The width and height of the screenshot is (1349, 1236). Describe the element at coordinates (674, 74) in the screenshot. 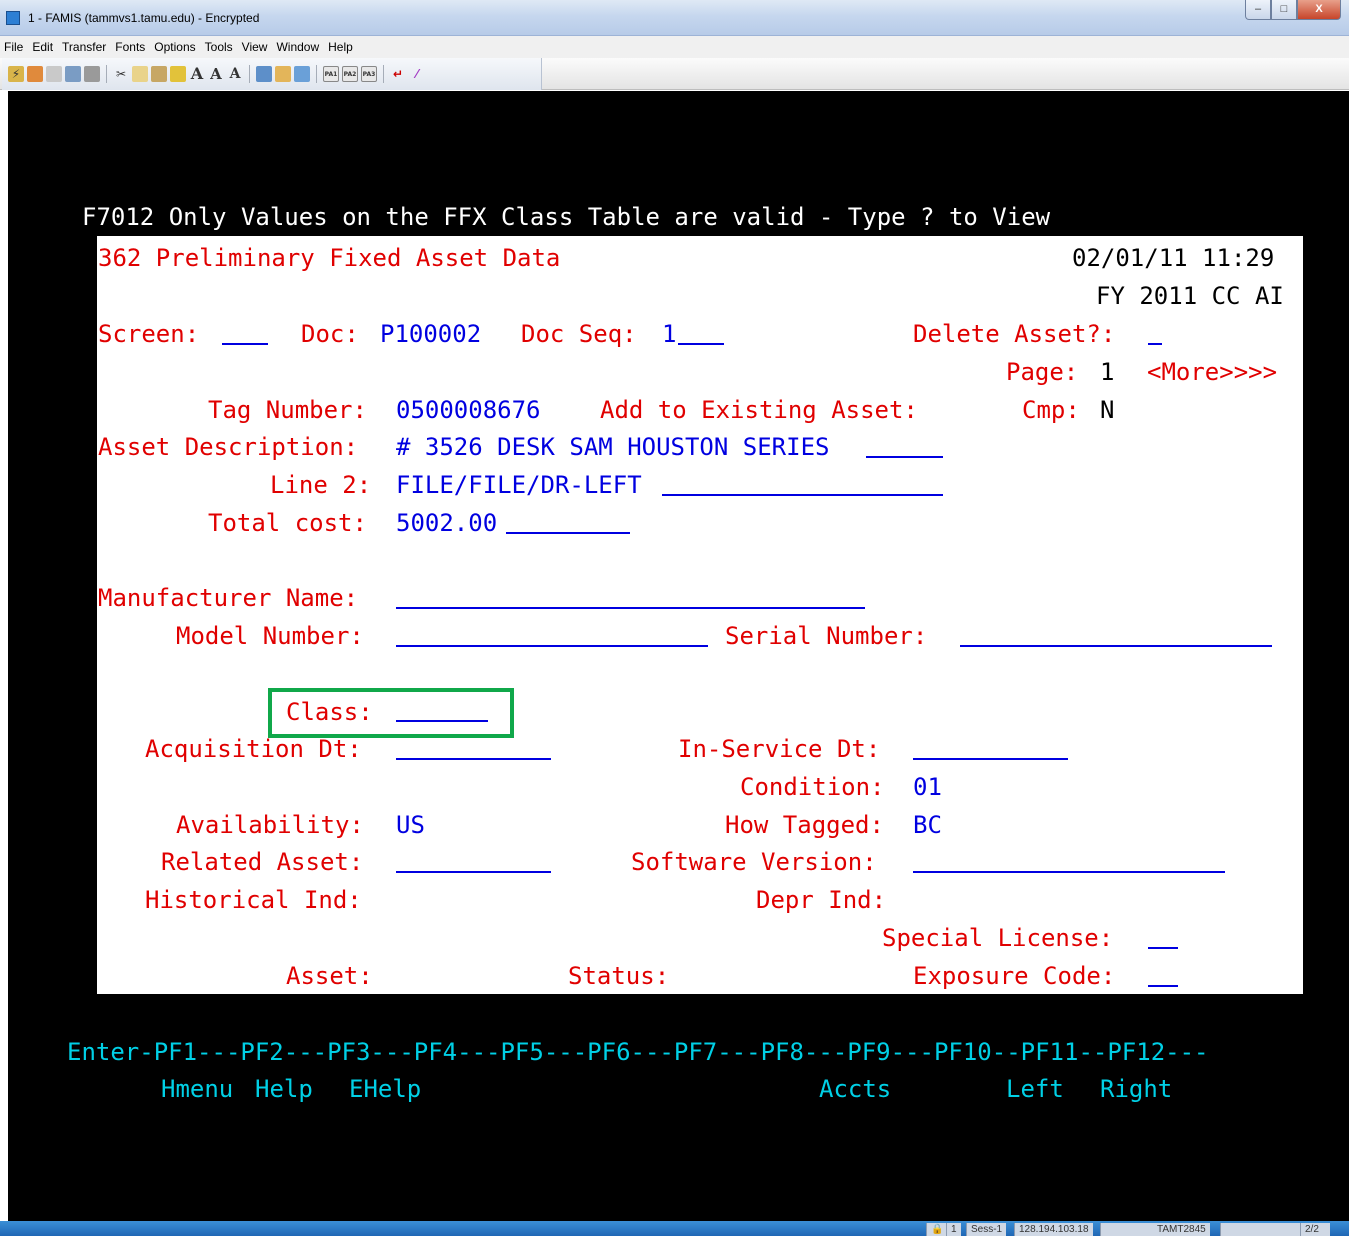

I see `toolbar: ⚡ ✂ A A A PA1 PA2 PA3 ↵ ⁄` at that location.